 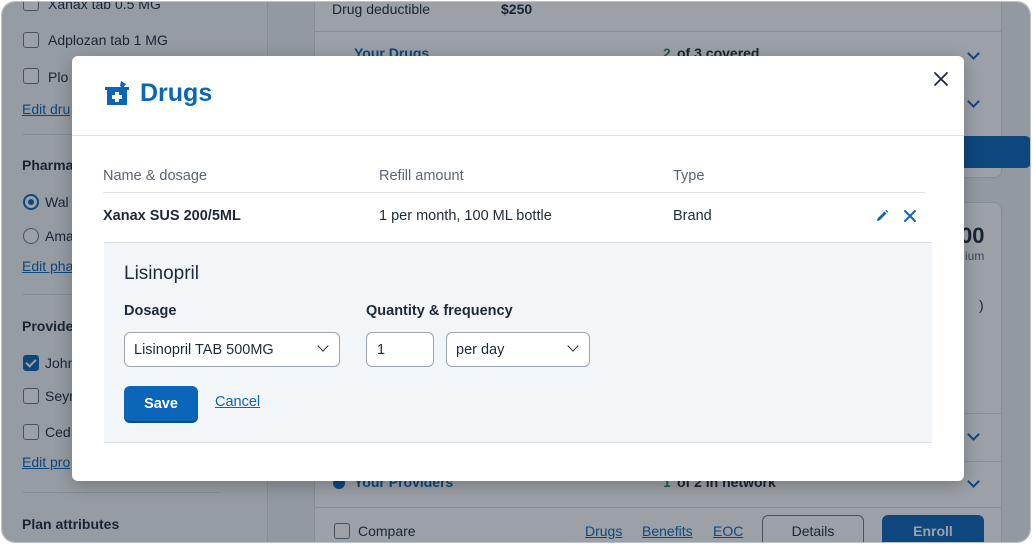 What do you see at coordinates (176, 93) in the screenshot?
I see `modal-title: Drugs` at bounding box center [176, 93].